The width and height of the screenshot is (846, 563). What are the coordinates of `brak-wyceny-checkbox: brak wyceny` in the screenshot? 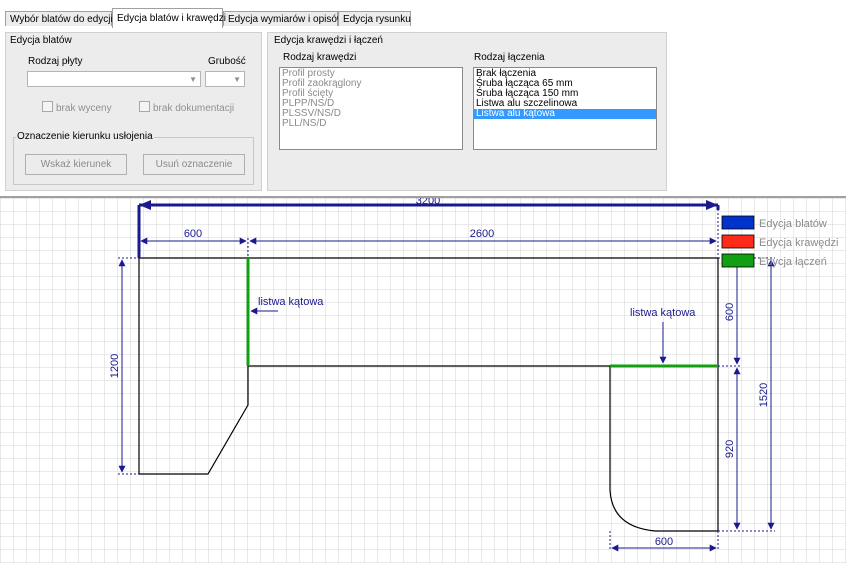 It's located at (77, 107).